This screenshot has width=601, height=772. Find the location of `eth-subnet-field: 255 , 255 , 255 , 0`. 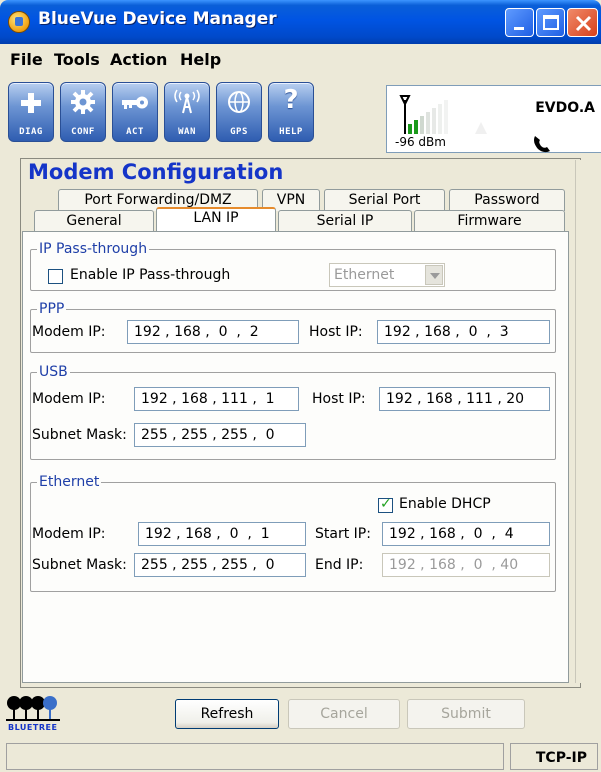

eth-subnet-field: 255 , 255 , 255 , 0 is located at coordinates (220, 565).